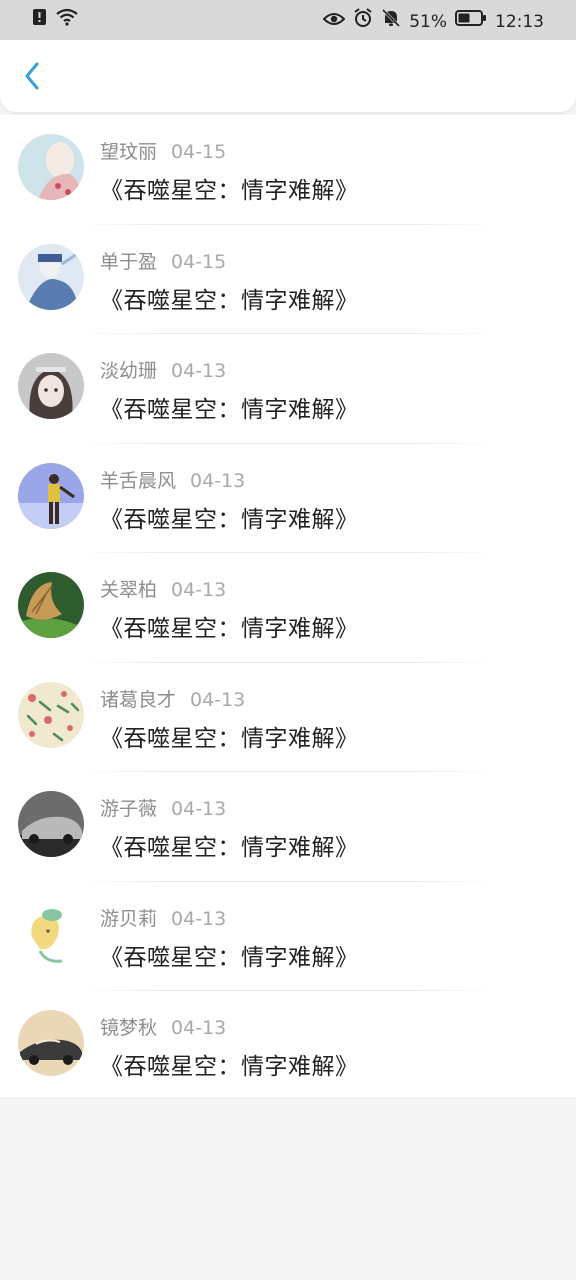 The height and width of the screenshot is (1280, 576). I want to click on user-name: 游子薇, so click(129, 809).